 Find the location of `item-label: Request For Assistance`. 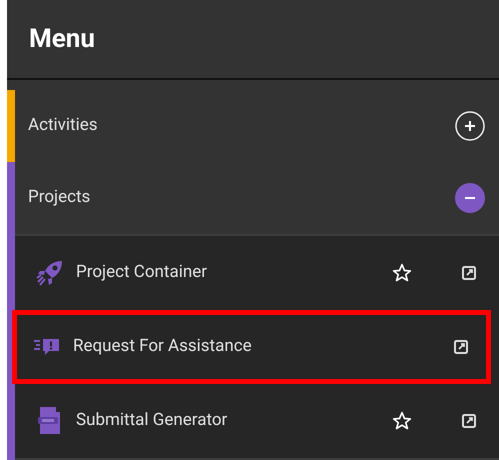

item-label: Request For Assistance is located at coordinates (163, 346).